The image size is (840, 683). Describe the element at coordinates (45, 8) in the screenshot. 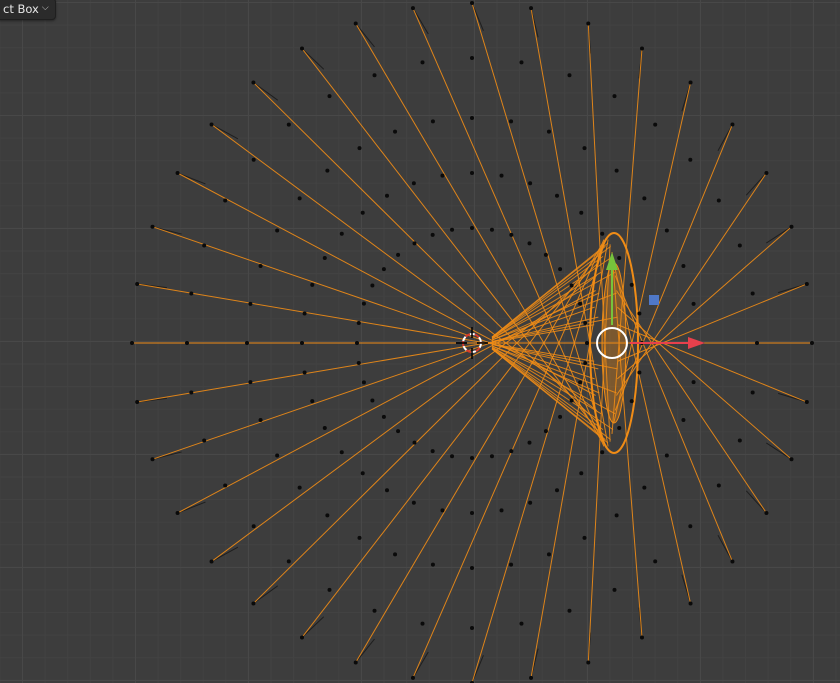

I see `chevron-down-icon: ⌵` at that location.